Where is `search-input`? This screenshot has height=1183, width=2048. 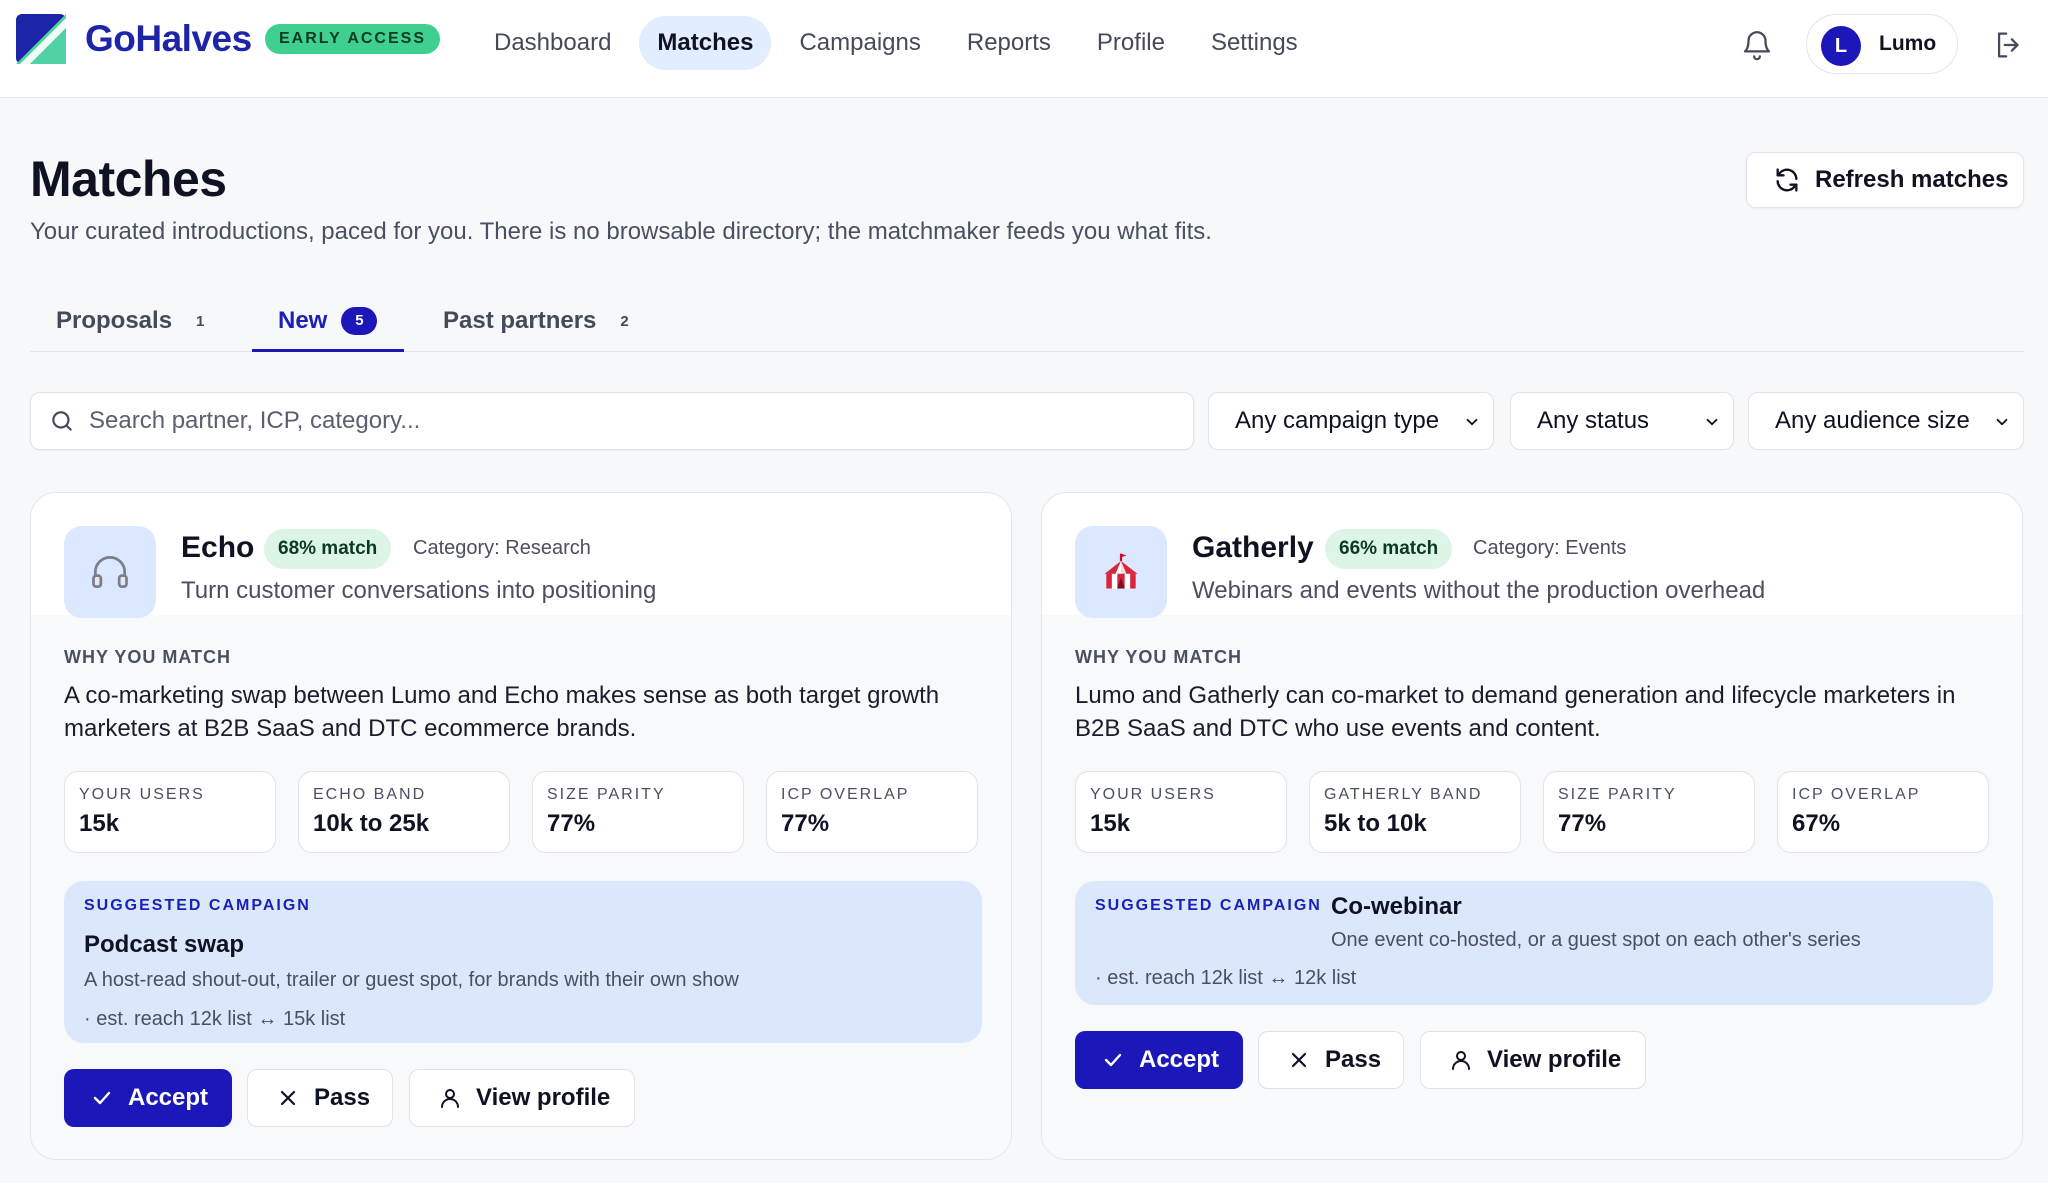
search-input is located at coordinates (629, 421).